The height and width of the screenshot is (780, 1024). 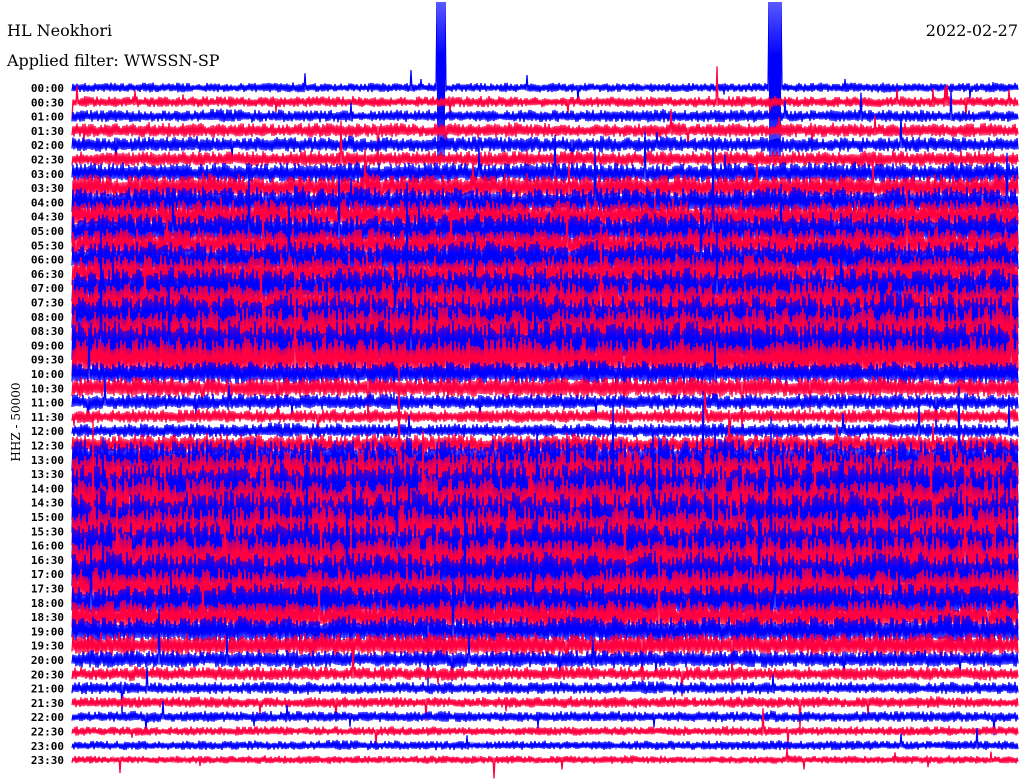 I want to click on row-time-label: 17:00, so click(x=47, y=574).